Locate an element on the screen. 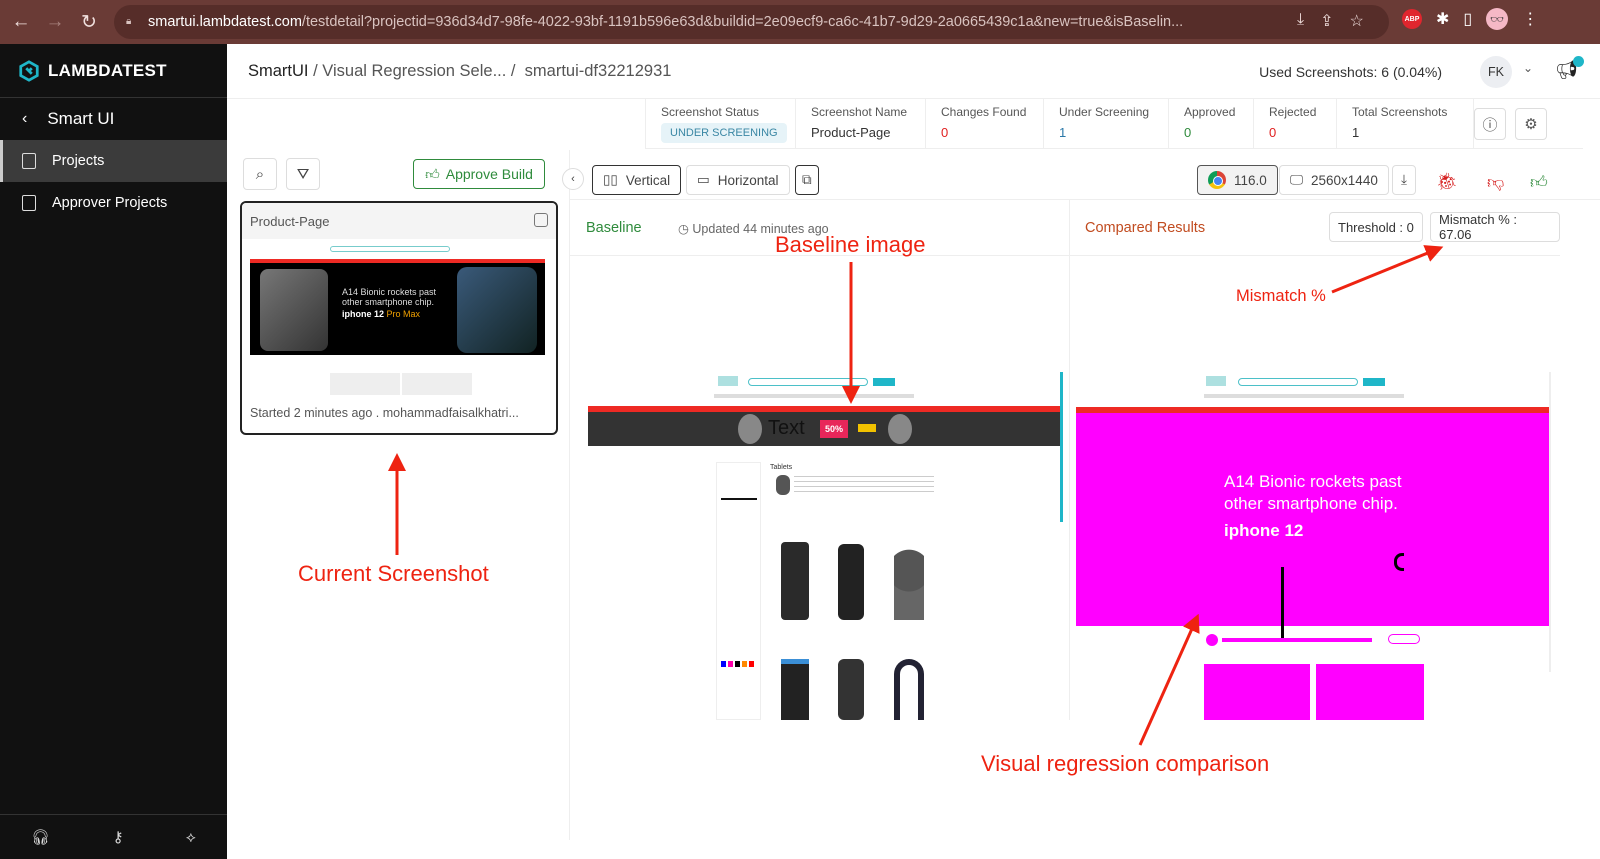 This screenshot has width=1600, height=859. mock-product-lens is located at coordinates (851, 582).